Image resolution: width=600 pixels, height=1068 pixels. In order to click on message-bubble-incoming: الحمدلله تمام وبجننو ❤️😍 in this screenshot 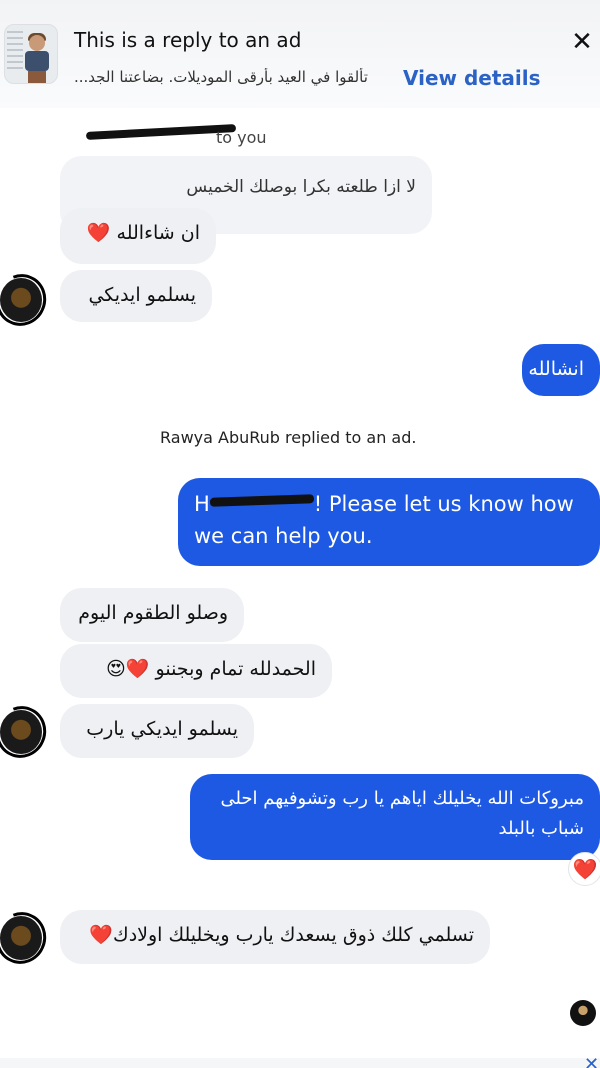, I will do `click(196, 671)`.